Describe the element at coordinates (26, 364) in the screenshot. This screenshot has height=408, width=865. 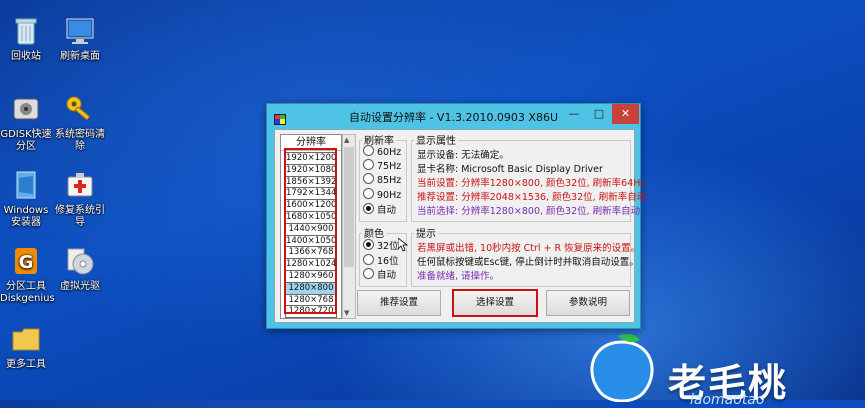
I see `desktop-icon-label: 更多工具` at that location.